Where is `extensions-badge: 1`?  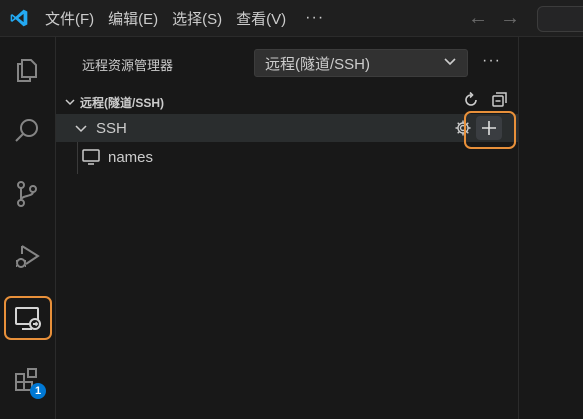
extensions-badge: 1 is located at coordinates (38, 391).